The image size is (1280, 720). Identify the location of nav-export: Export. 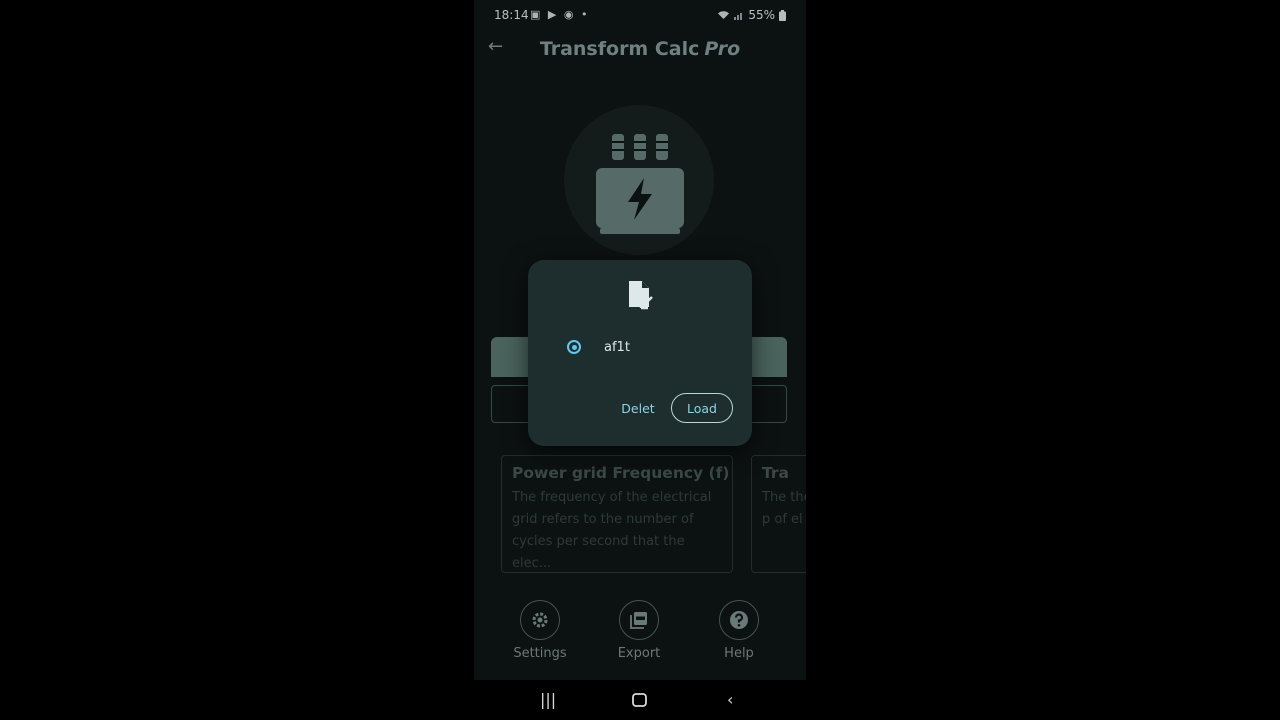
(639, 630).